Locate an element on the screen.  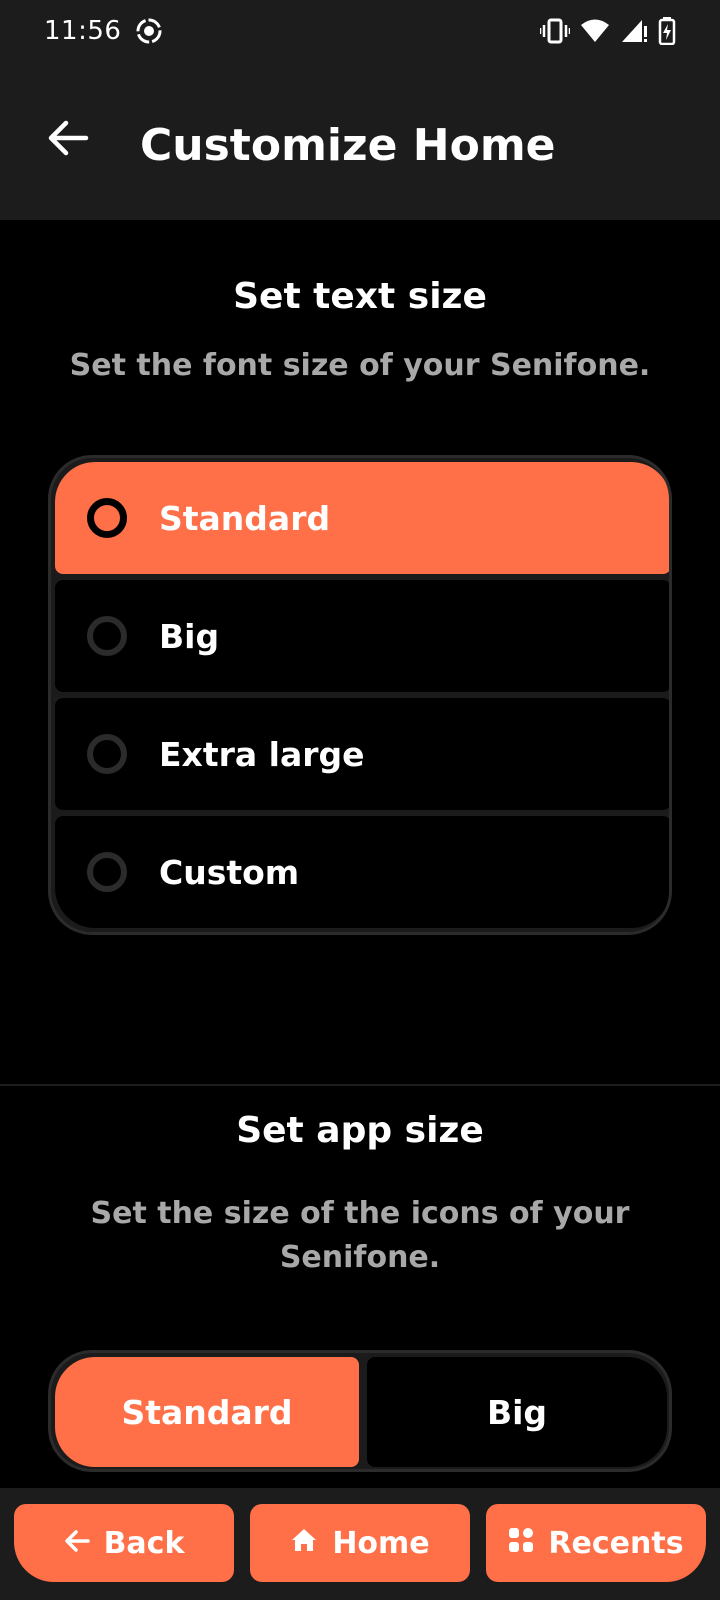
battery-charging-icon is located at coordinates (667, 31).